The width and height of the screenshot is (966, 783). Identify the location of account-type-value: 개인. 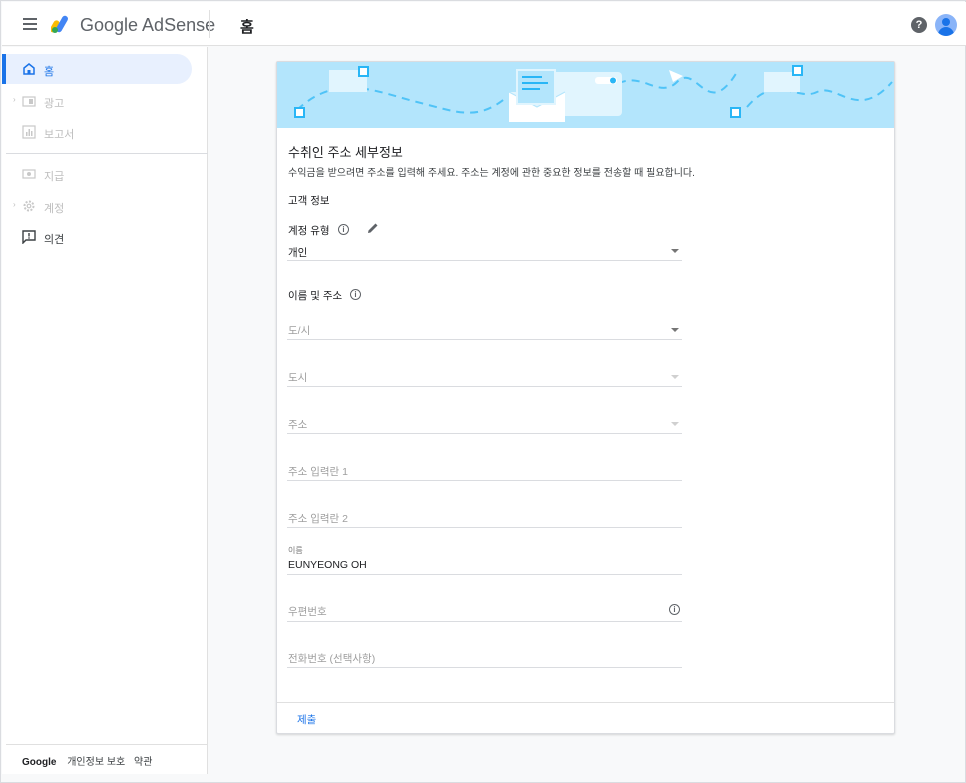
(298, 253).